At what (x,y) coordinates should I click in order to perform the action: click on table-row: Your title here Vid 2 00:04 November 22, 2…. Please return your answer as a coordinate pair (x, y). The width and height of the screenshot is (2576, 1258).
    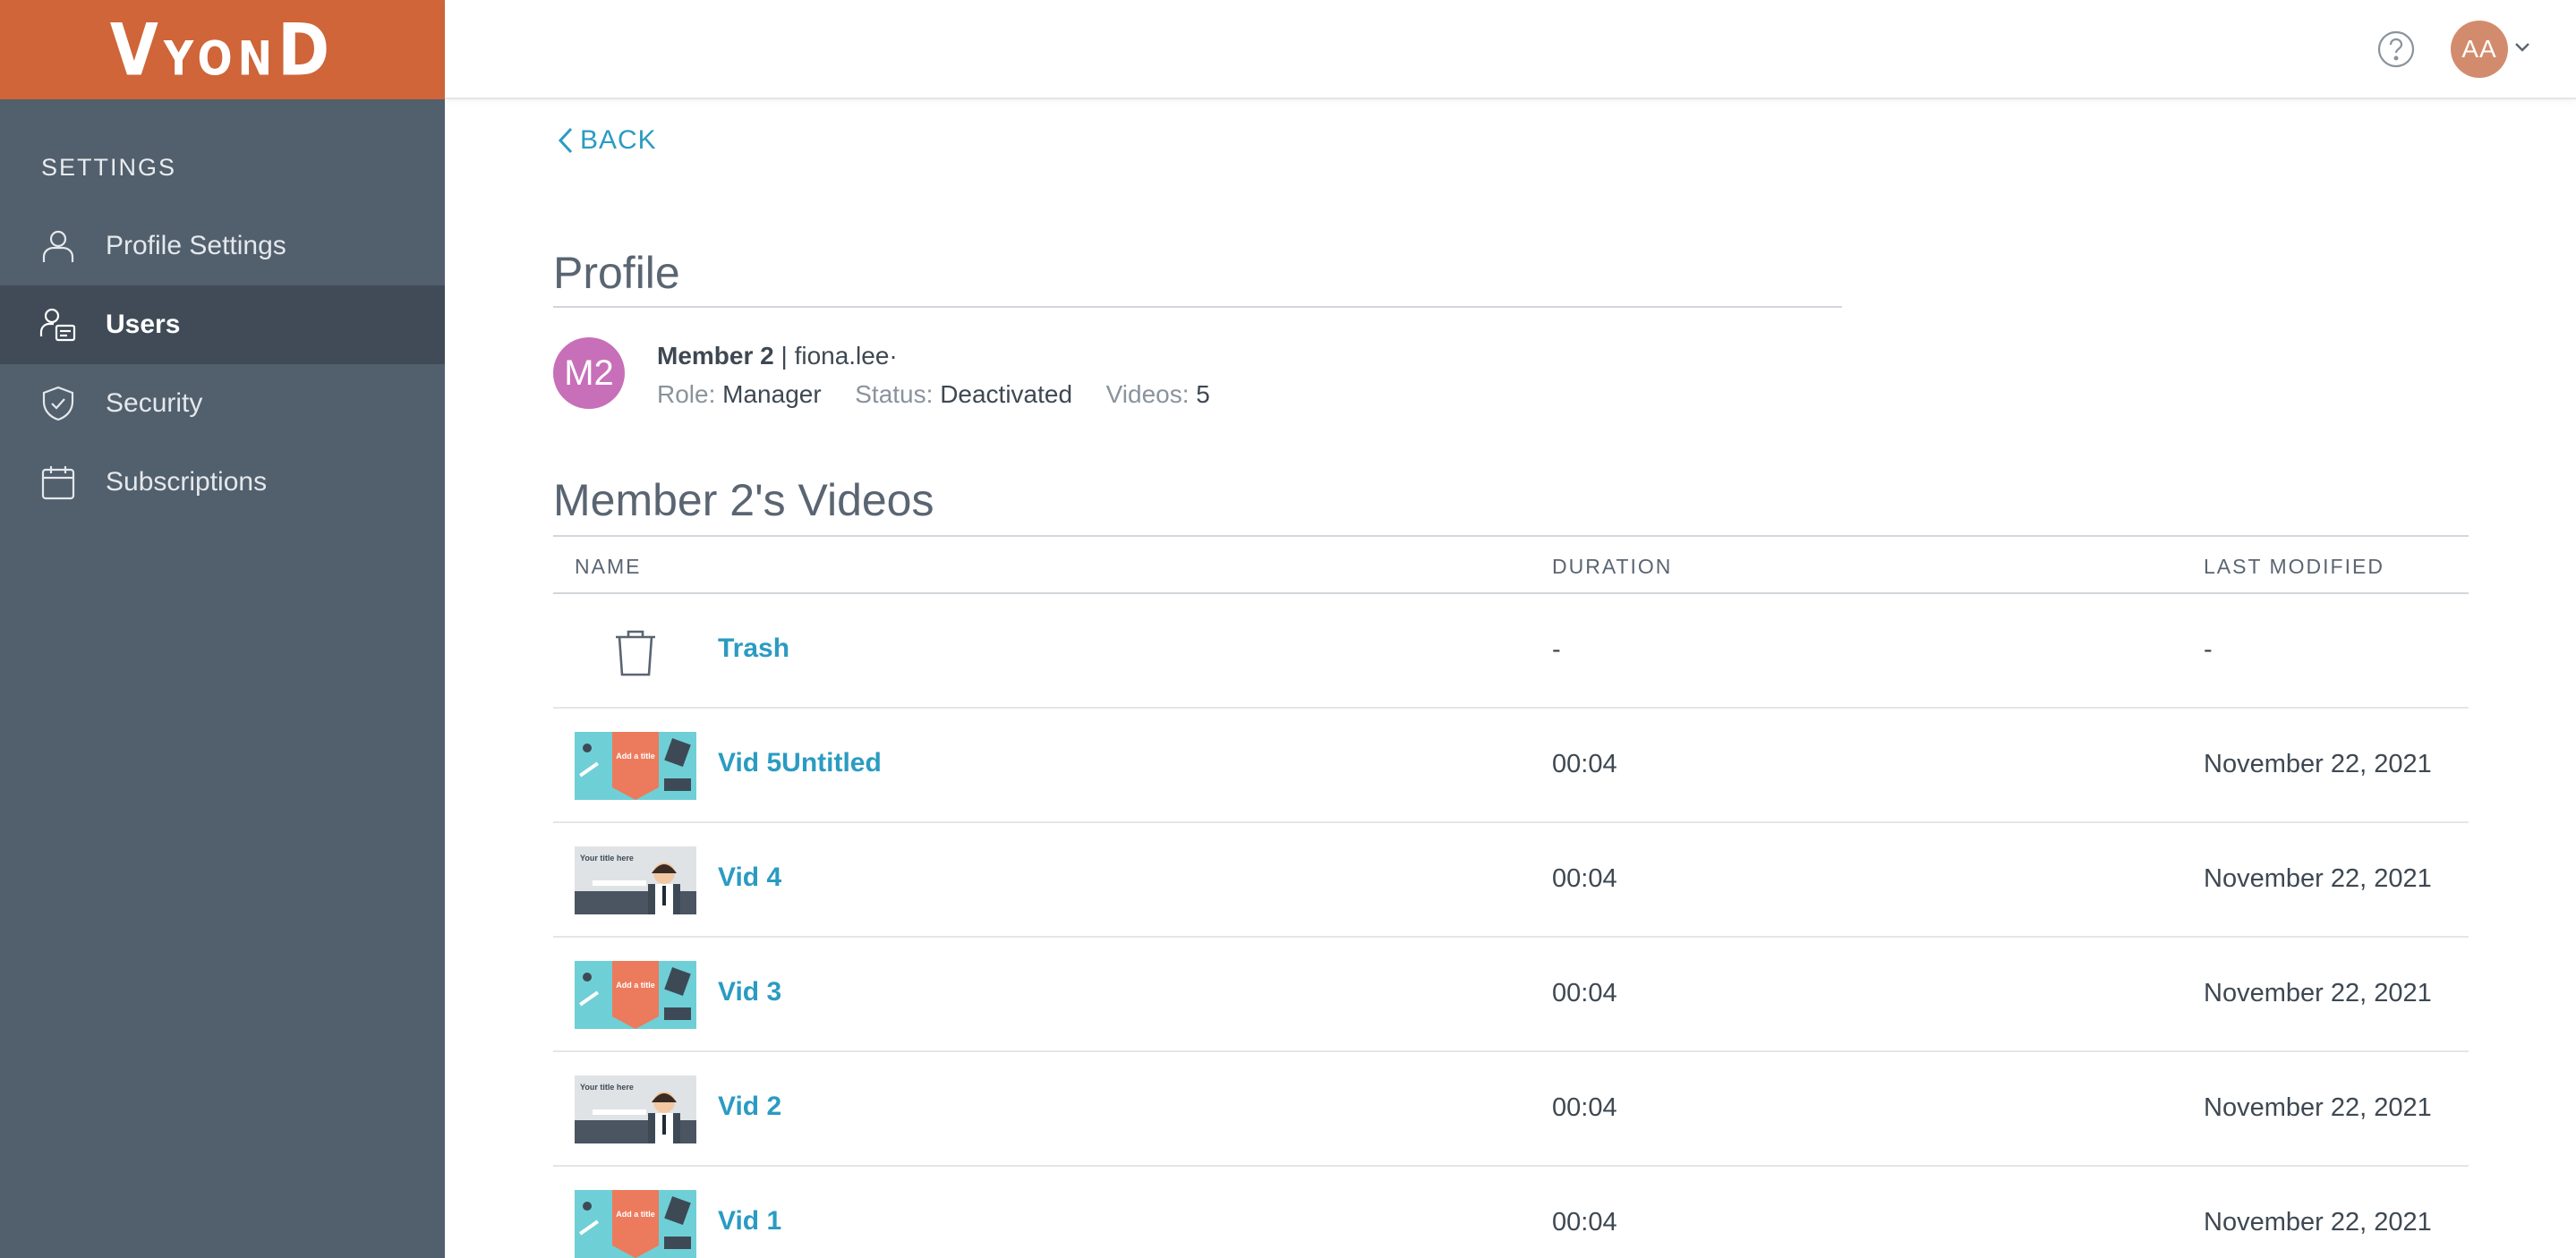
    Looking at the image, I should click on (1511, 1109).